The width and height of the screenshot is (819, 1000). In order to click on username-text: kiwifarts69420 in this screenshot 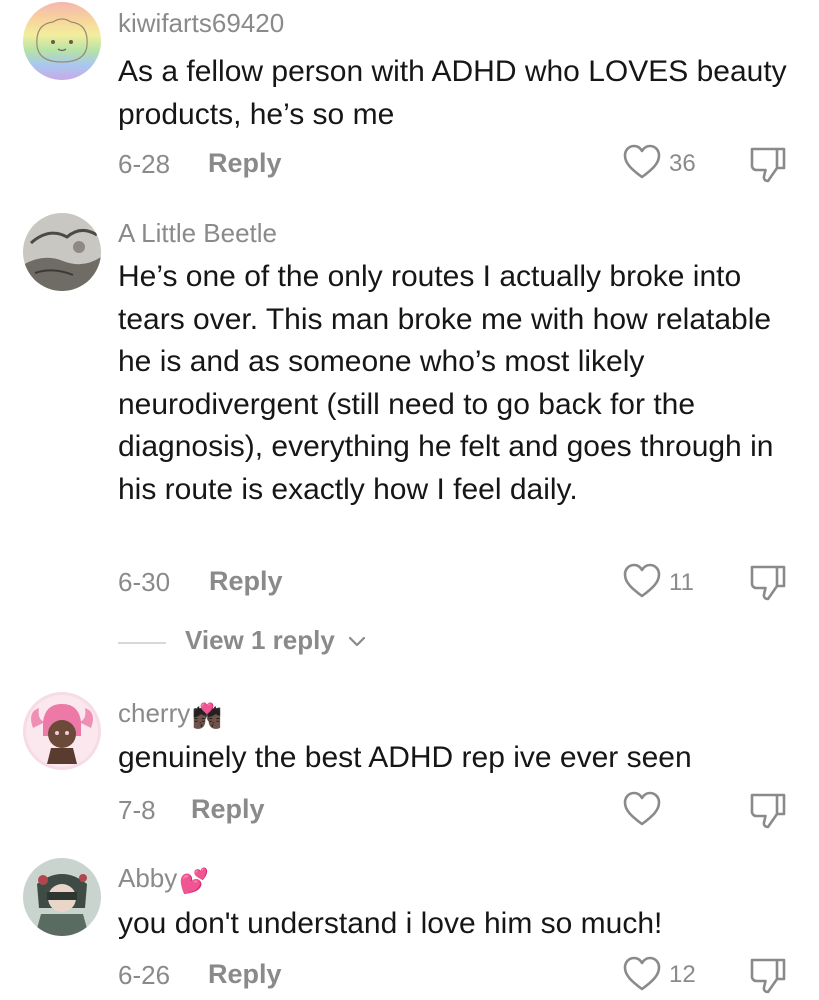, I will do `click(201, 23)`.